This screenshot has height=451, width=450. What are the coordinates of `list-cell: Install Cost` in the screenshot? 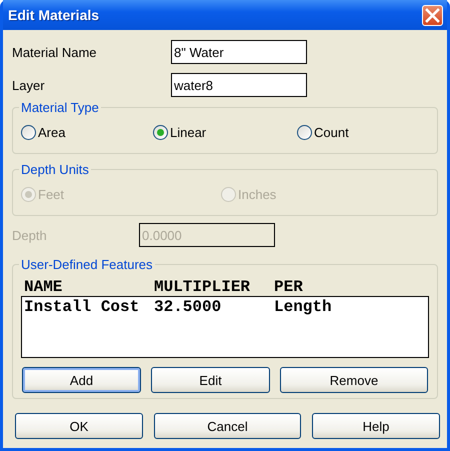 It's located at (82, 307).